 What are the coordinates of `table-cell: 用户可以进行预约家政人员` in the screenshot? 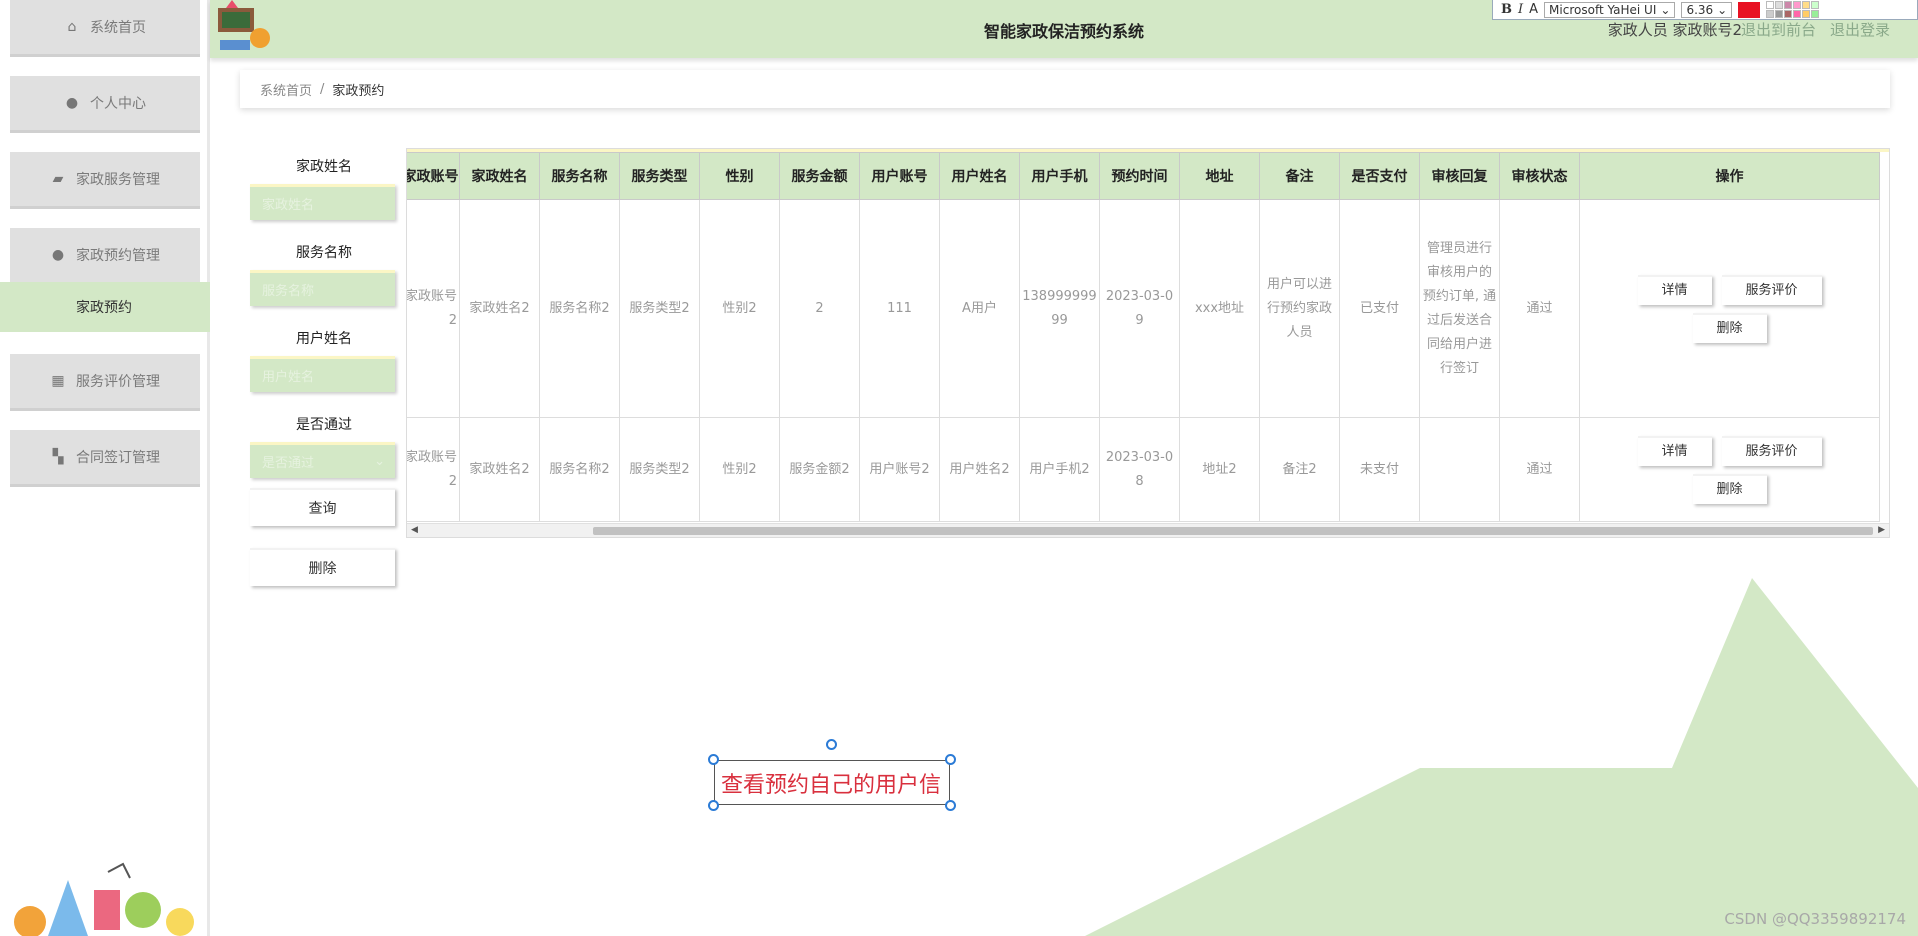 It's located at (1299, 308).